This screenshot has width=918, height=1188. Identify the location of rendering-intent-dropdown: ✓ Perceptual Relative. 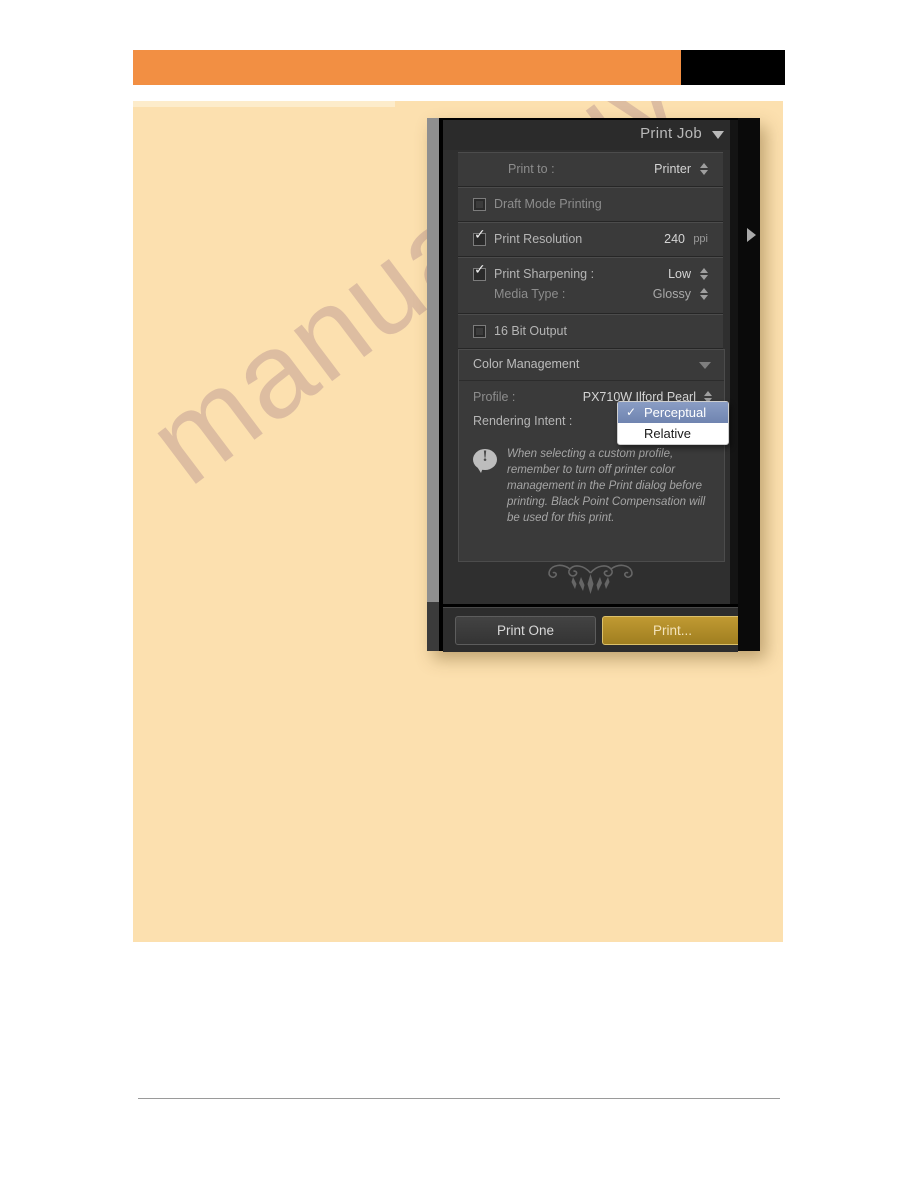
(673, 423).